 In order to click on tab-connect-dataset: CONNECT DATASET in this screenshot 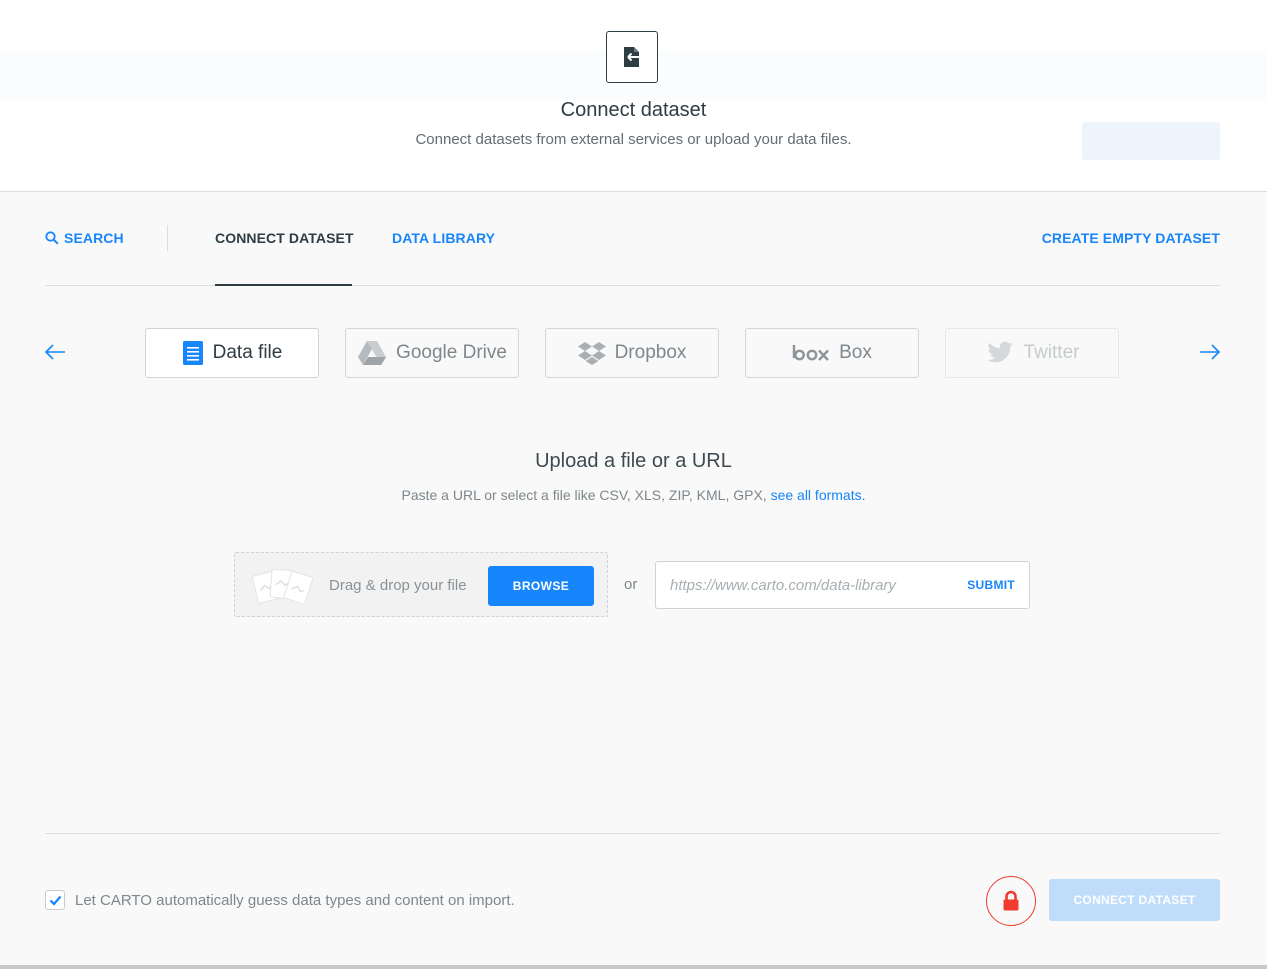, I will do `click(284, 238)`.